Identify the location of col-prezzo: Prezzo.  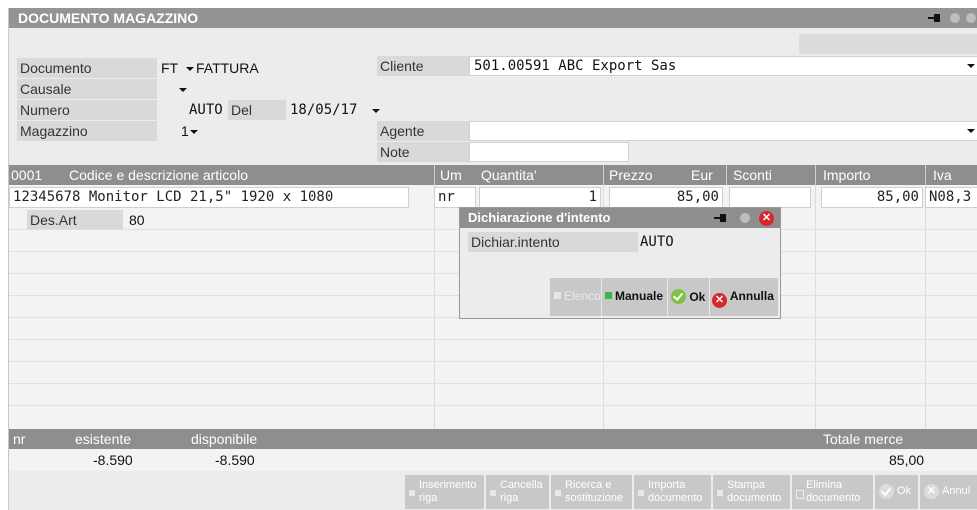
(631, 175).